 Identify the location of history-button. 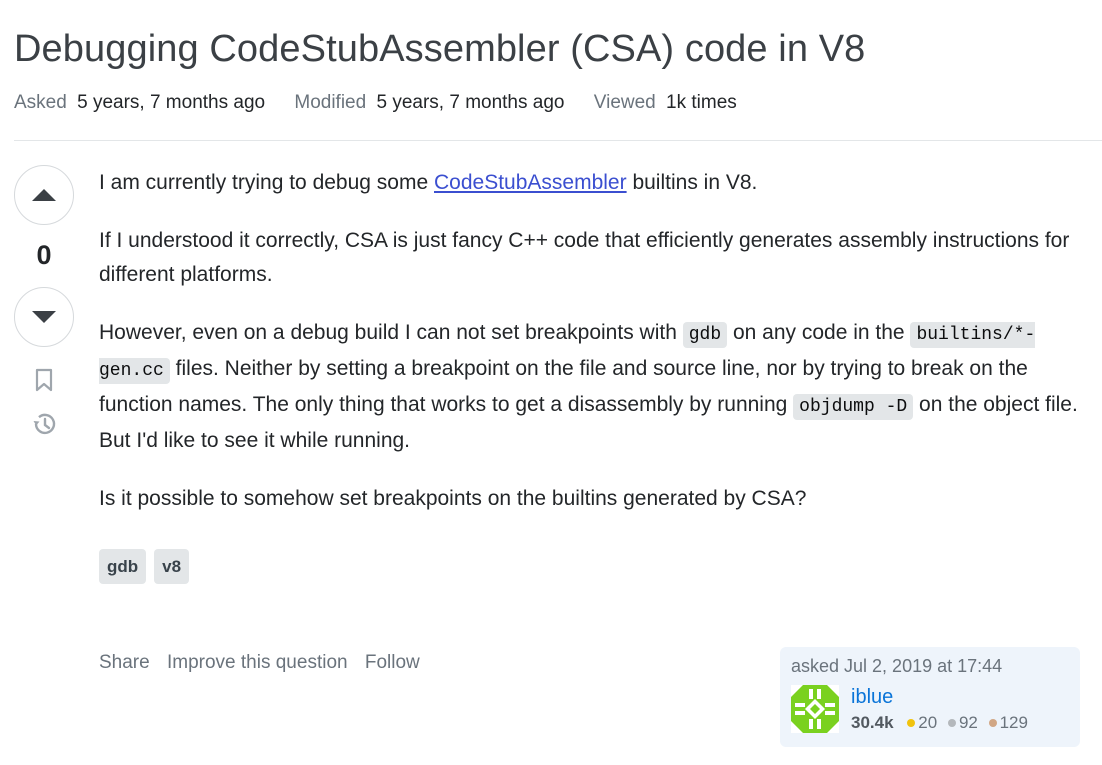
(44, 424).